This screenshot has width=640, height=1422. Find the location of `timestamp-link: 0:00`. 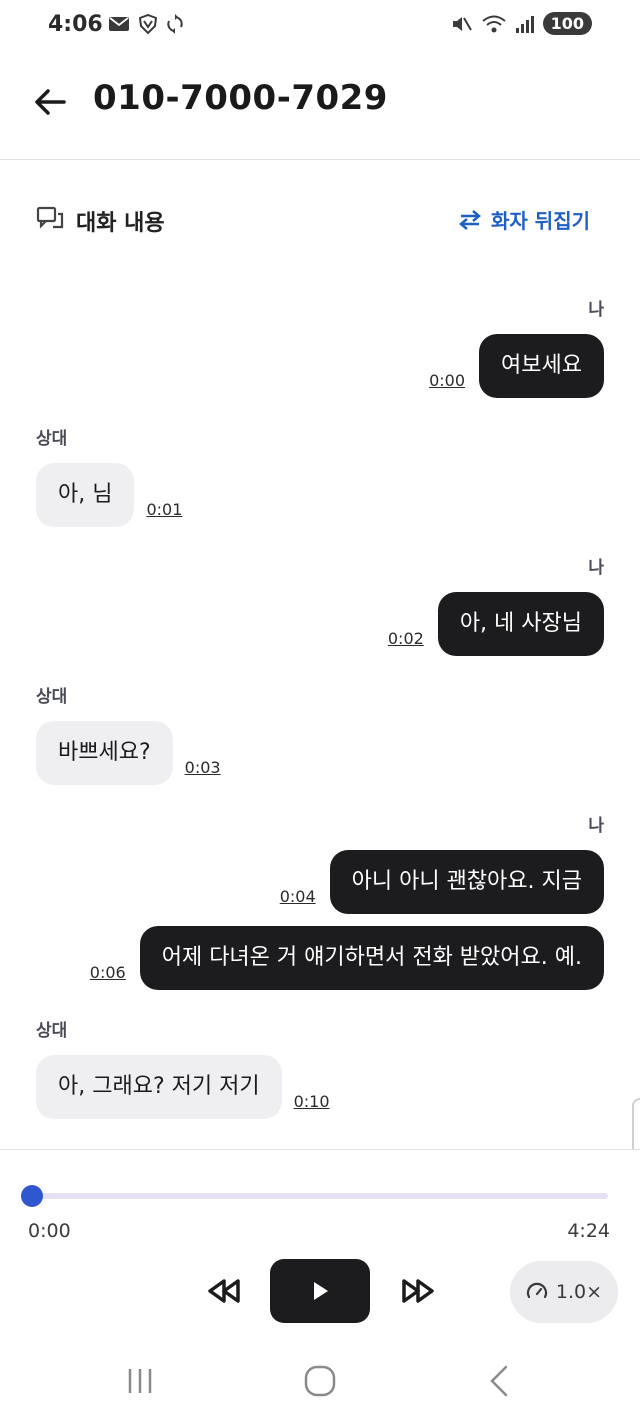

timestamp-link: 0:00 is located at coordinates (447, 380).